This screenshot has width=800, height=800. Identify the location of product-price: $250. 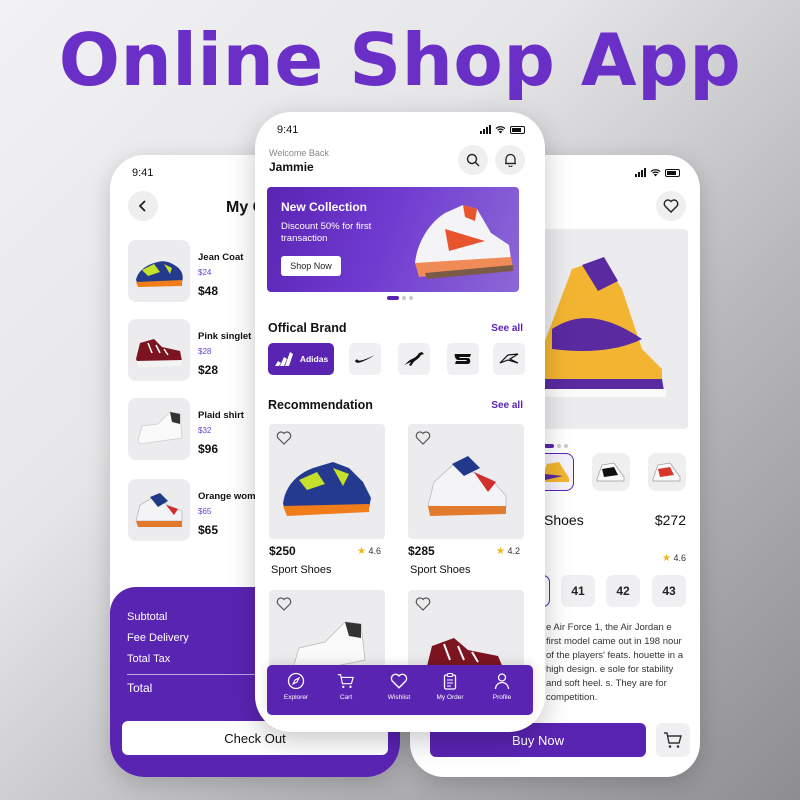
(282, 551).